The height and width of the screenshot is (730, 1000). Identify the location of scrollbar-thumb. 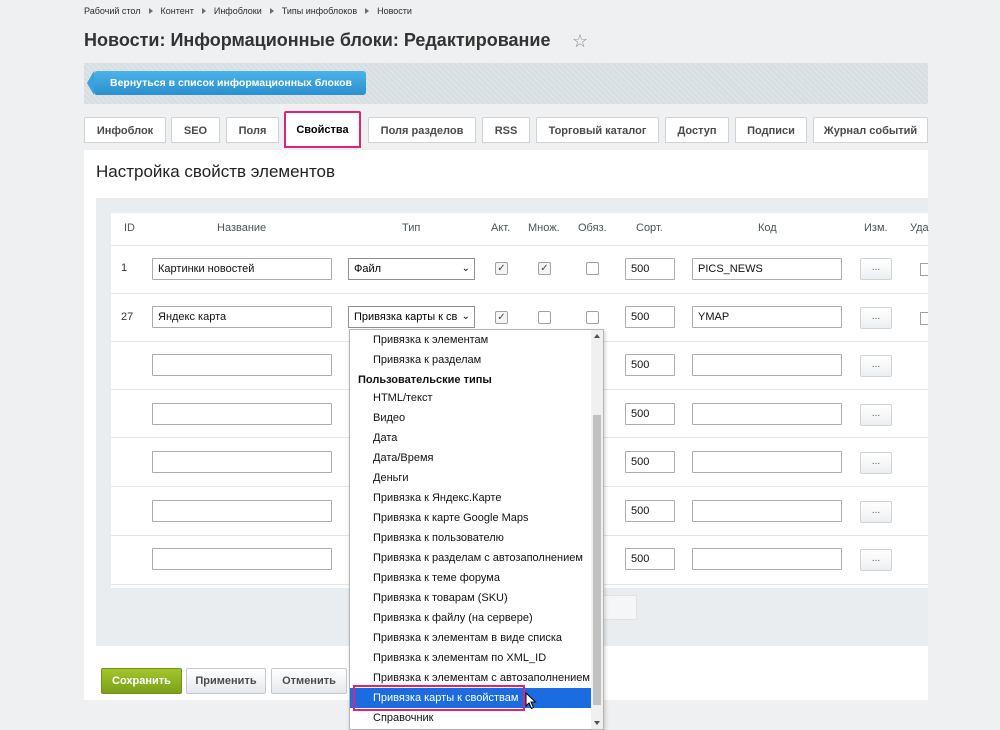
(597, 560).